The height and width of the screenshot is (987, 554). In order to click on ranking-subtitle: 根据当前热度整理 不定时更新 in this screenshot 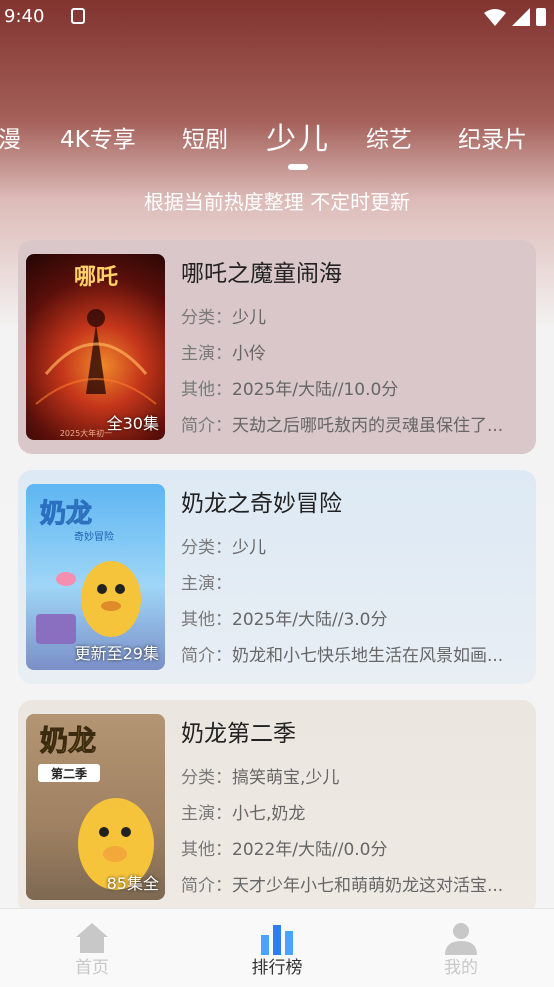, I will do `click(277, 202)`.